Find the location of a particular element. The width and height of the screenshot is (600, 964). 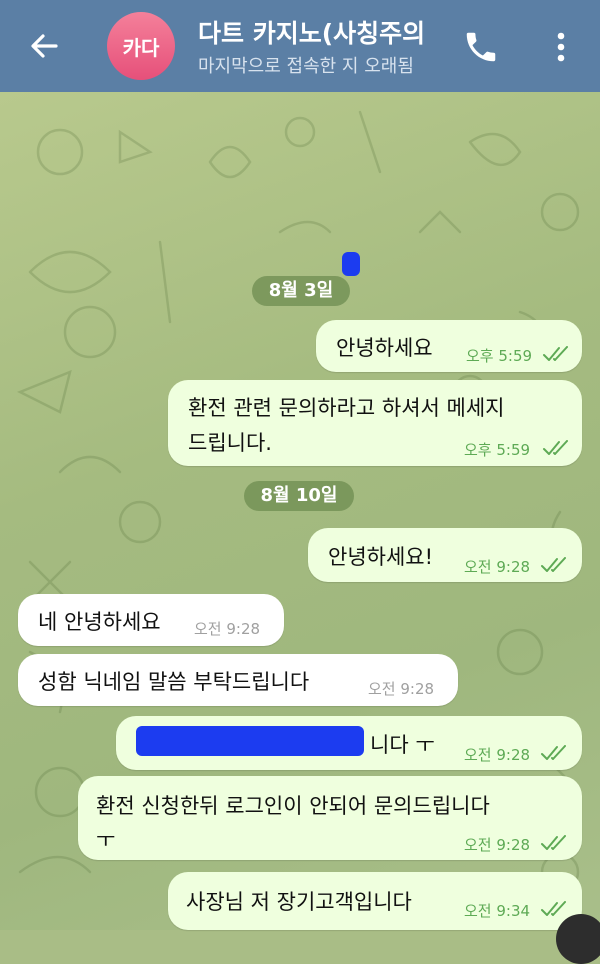

chat-header: 카다 다트 카지노(사칭주의 마지막으로 접속한 지 오래됨 is located at coordinates (300, 46).